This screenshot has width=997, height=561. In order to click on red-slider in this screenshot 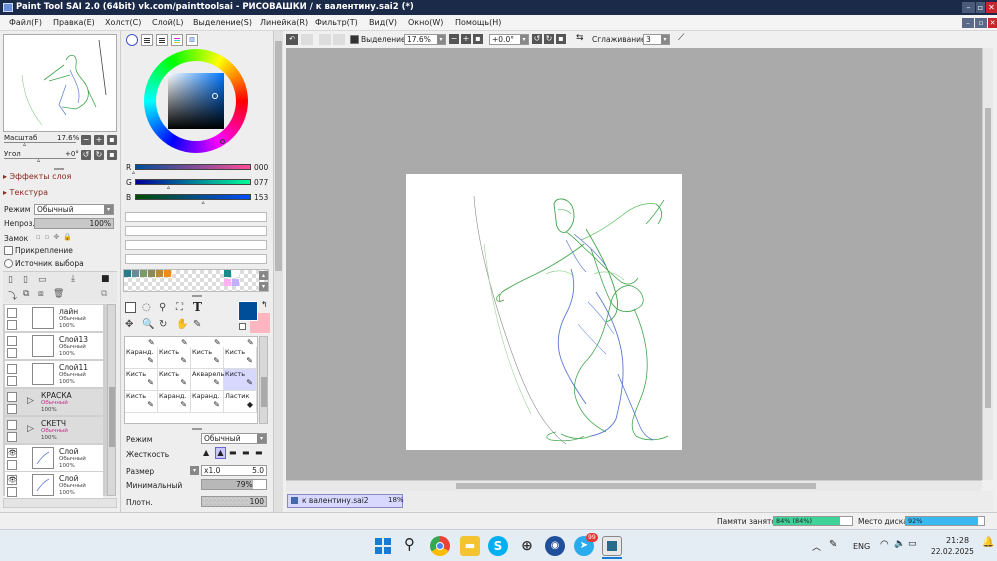, I will do `click(193, 167)`.